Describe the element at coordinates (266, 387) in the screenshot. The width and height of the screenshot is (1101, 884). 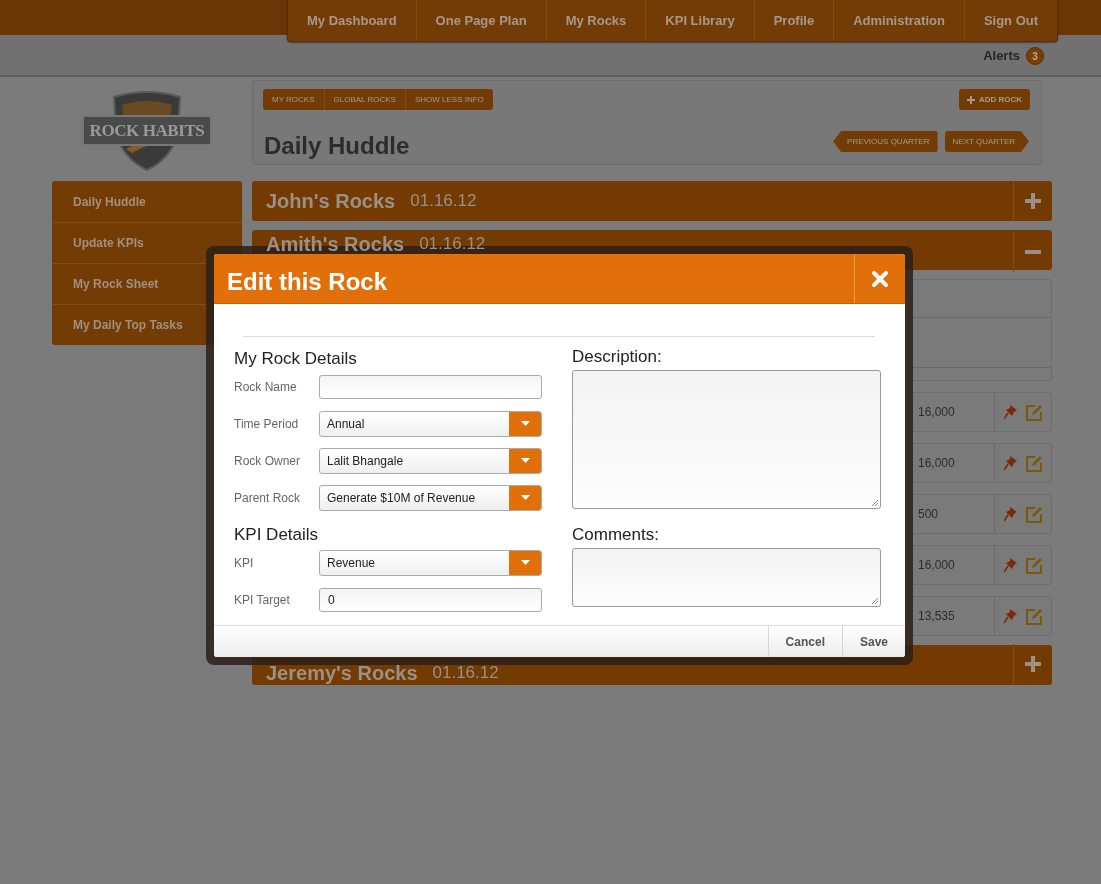
I see `field-label: Rock Name` at that location.